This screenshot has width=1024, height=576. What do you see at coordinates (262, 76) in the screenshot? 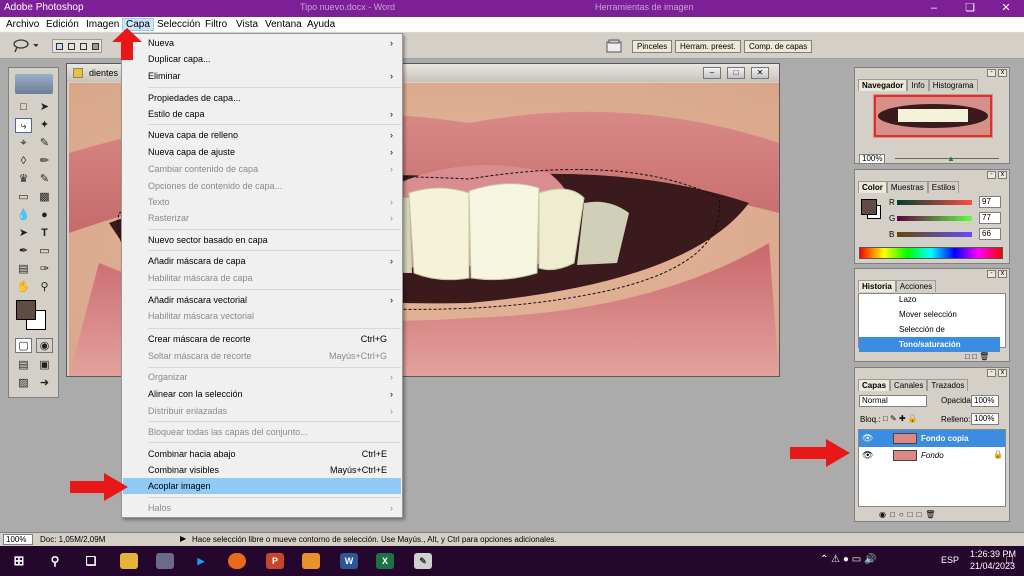
I see `menu-item-eliminar: Eliminar ›` at bounding box center [262, 76].